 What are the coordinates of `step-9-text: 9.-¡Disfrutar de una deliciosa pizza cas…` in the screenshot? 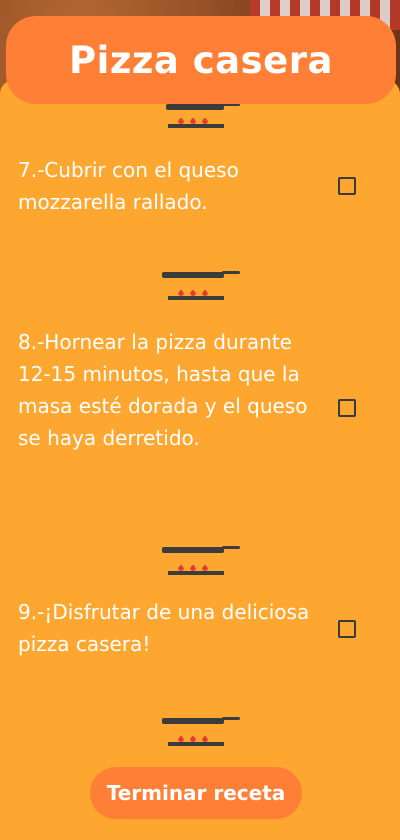 It's located at (164, 628).